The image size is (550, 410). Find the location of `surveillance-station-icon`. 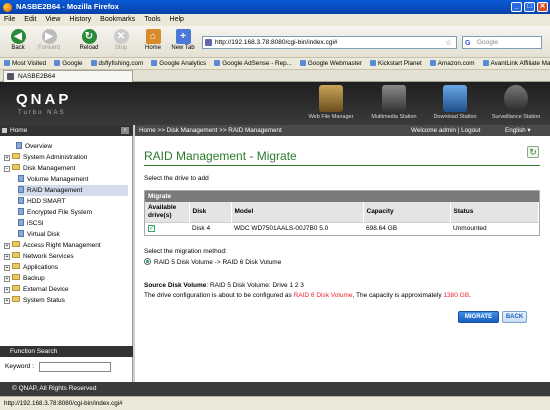

surveillance-station-icon is located at coordinates (516, 98).